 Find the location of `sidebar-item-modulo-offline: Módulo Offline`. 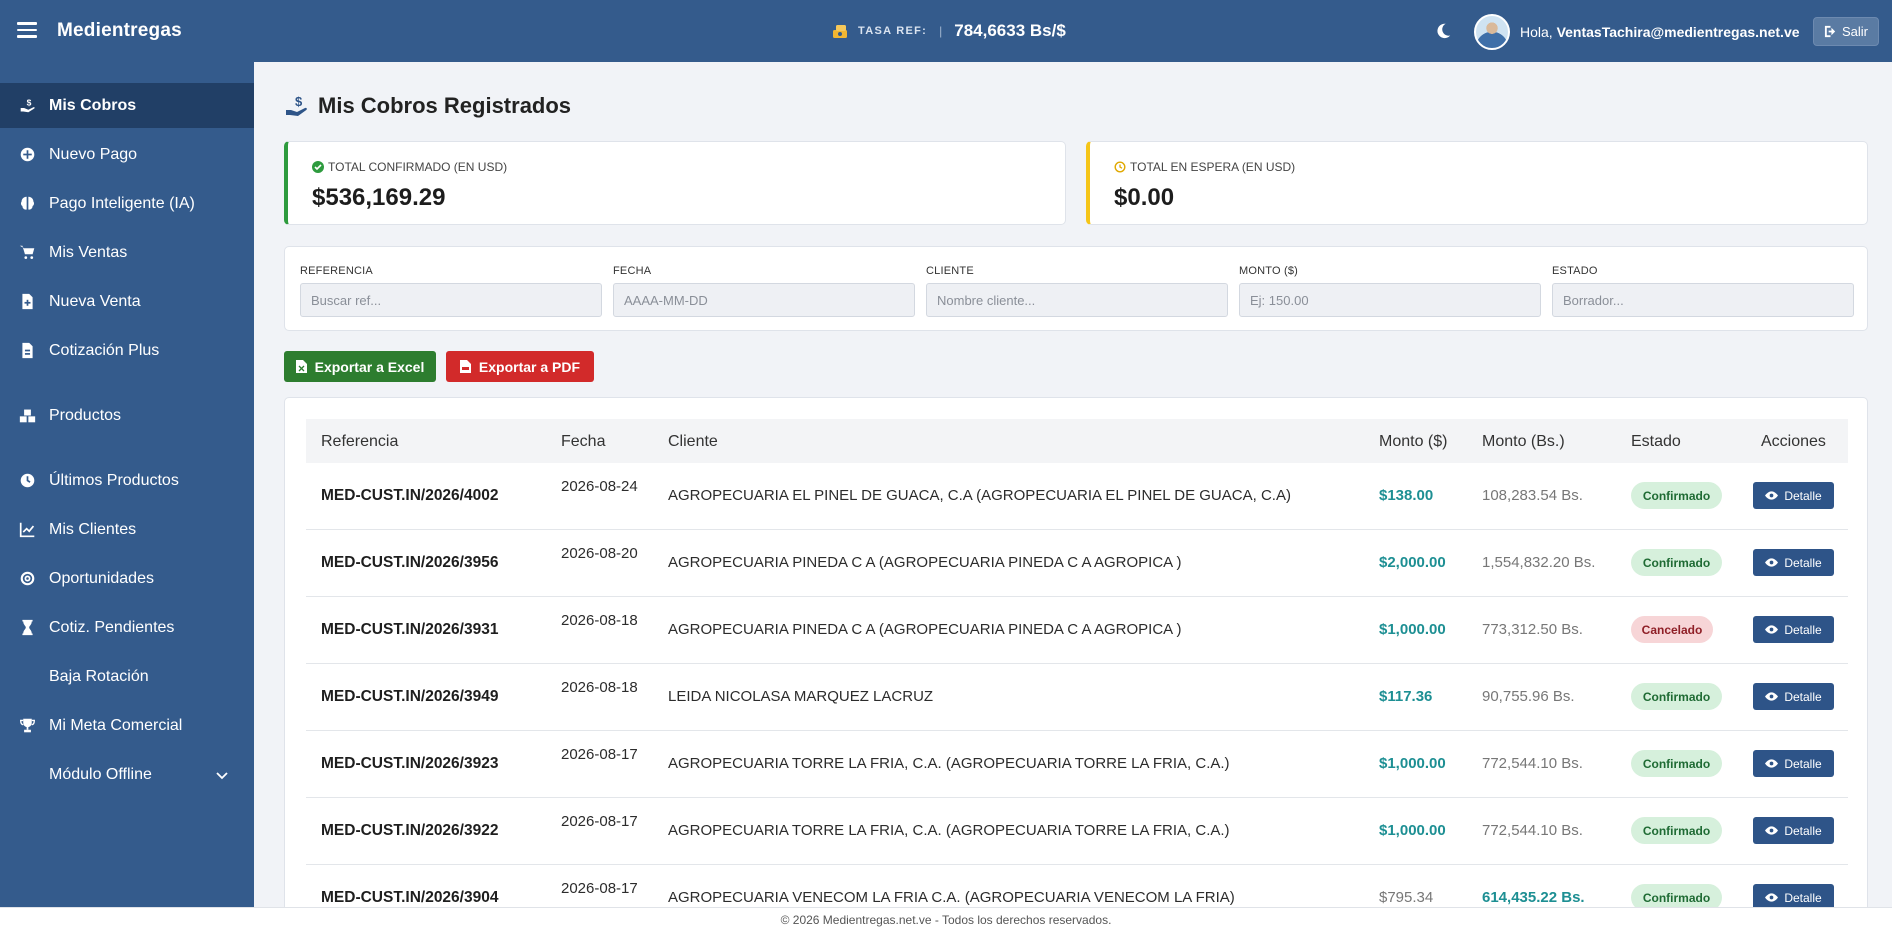

sidebar-item-modulo-offline: Módulo Offline is located at coordinates (127, 774).